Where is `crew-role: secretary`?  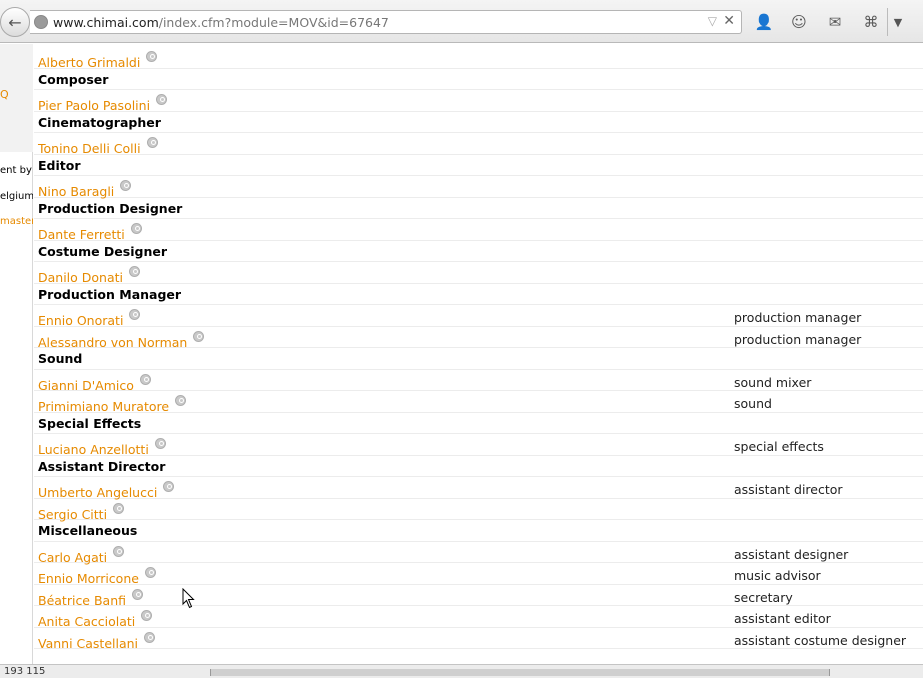
crew-role: secretary is located at coordinates (763, 597).